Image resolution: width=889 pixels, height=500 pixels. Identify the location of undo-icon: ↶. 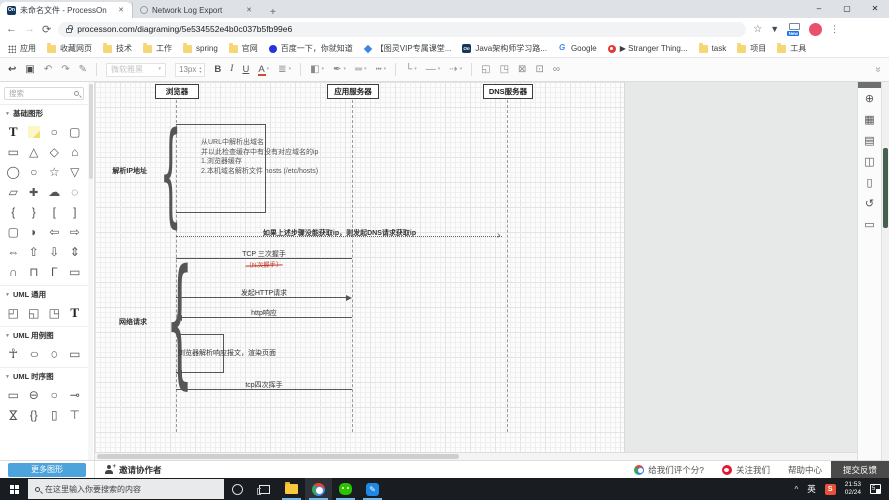
(48, 69).